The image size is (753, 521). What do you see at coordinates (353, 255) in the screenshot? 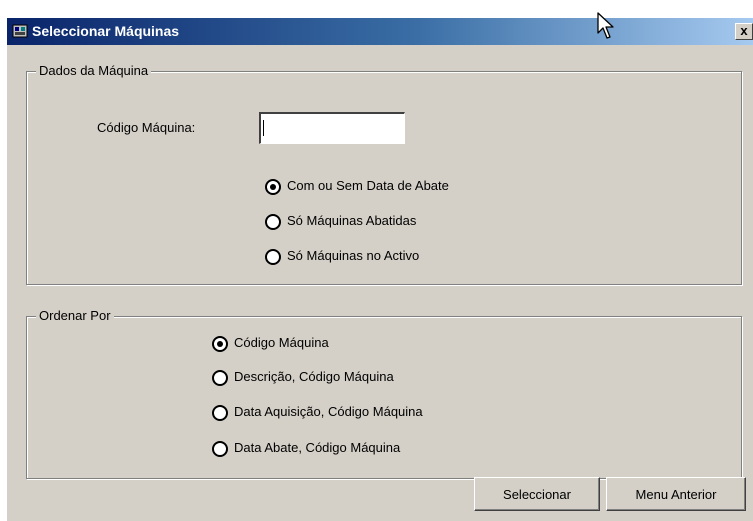
I see `radio-label: Só Máquinas no Activo` at bounding box center [353, 255].